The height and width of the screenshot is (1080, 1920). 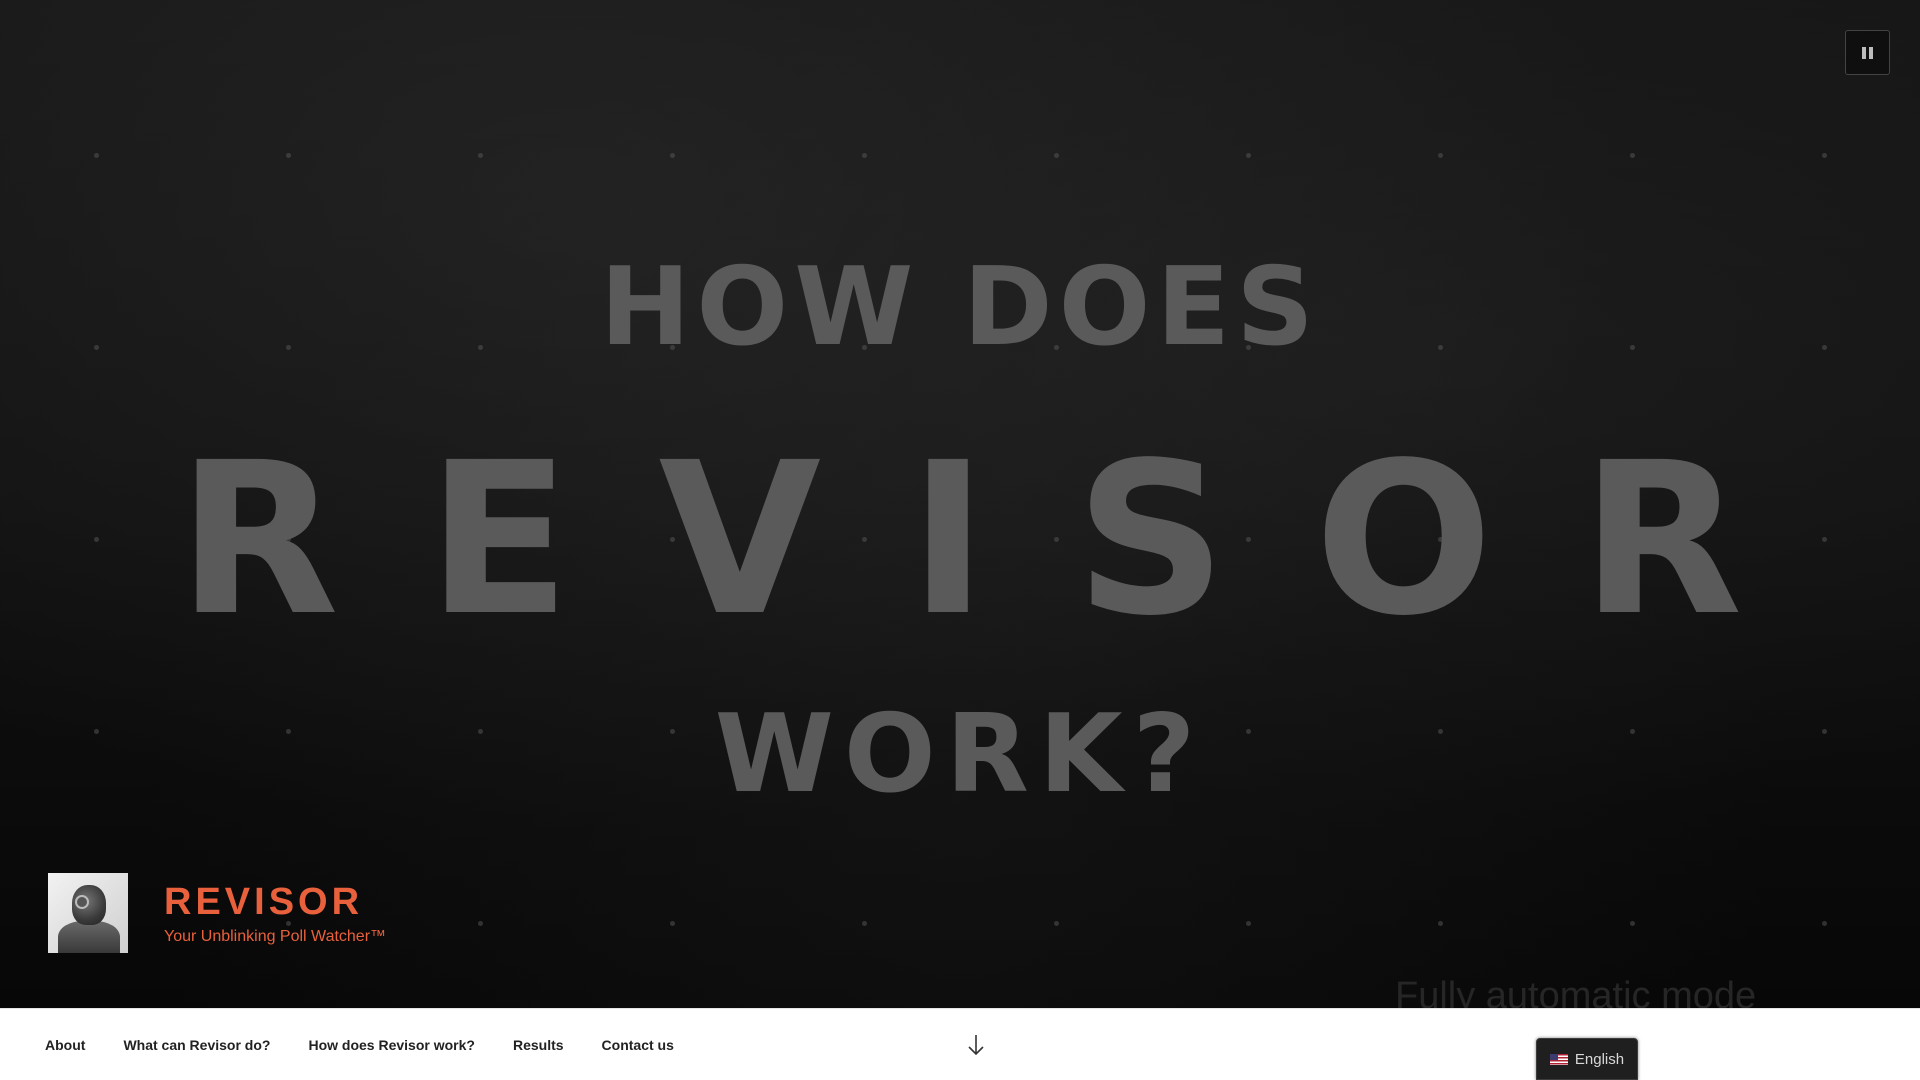 I want to click on language-switcher: English, so click(x=1587, y=1059).